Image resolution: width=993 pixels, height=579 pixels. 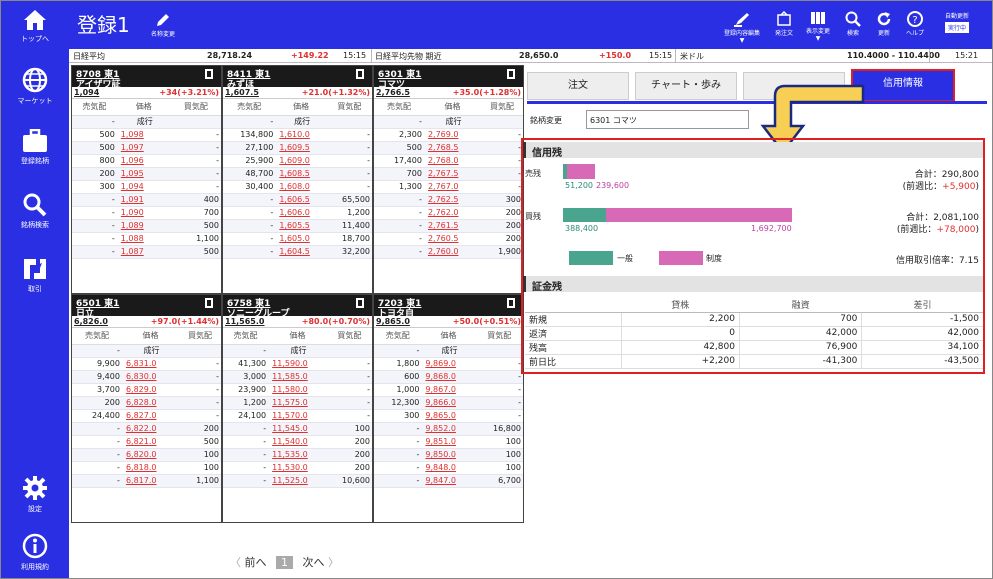 I want to click on price-cell: 9,869.0, so click(x=448, y=364).